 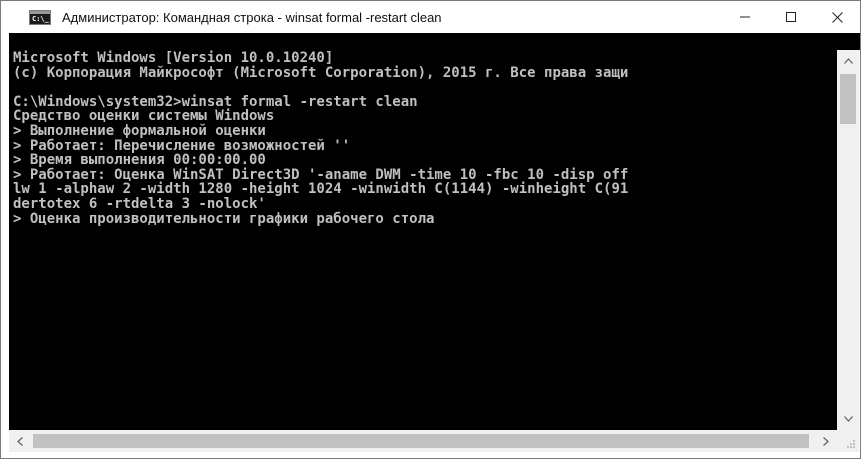 I want to click on close-button, so click(x=837, y=17).